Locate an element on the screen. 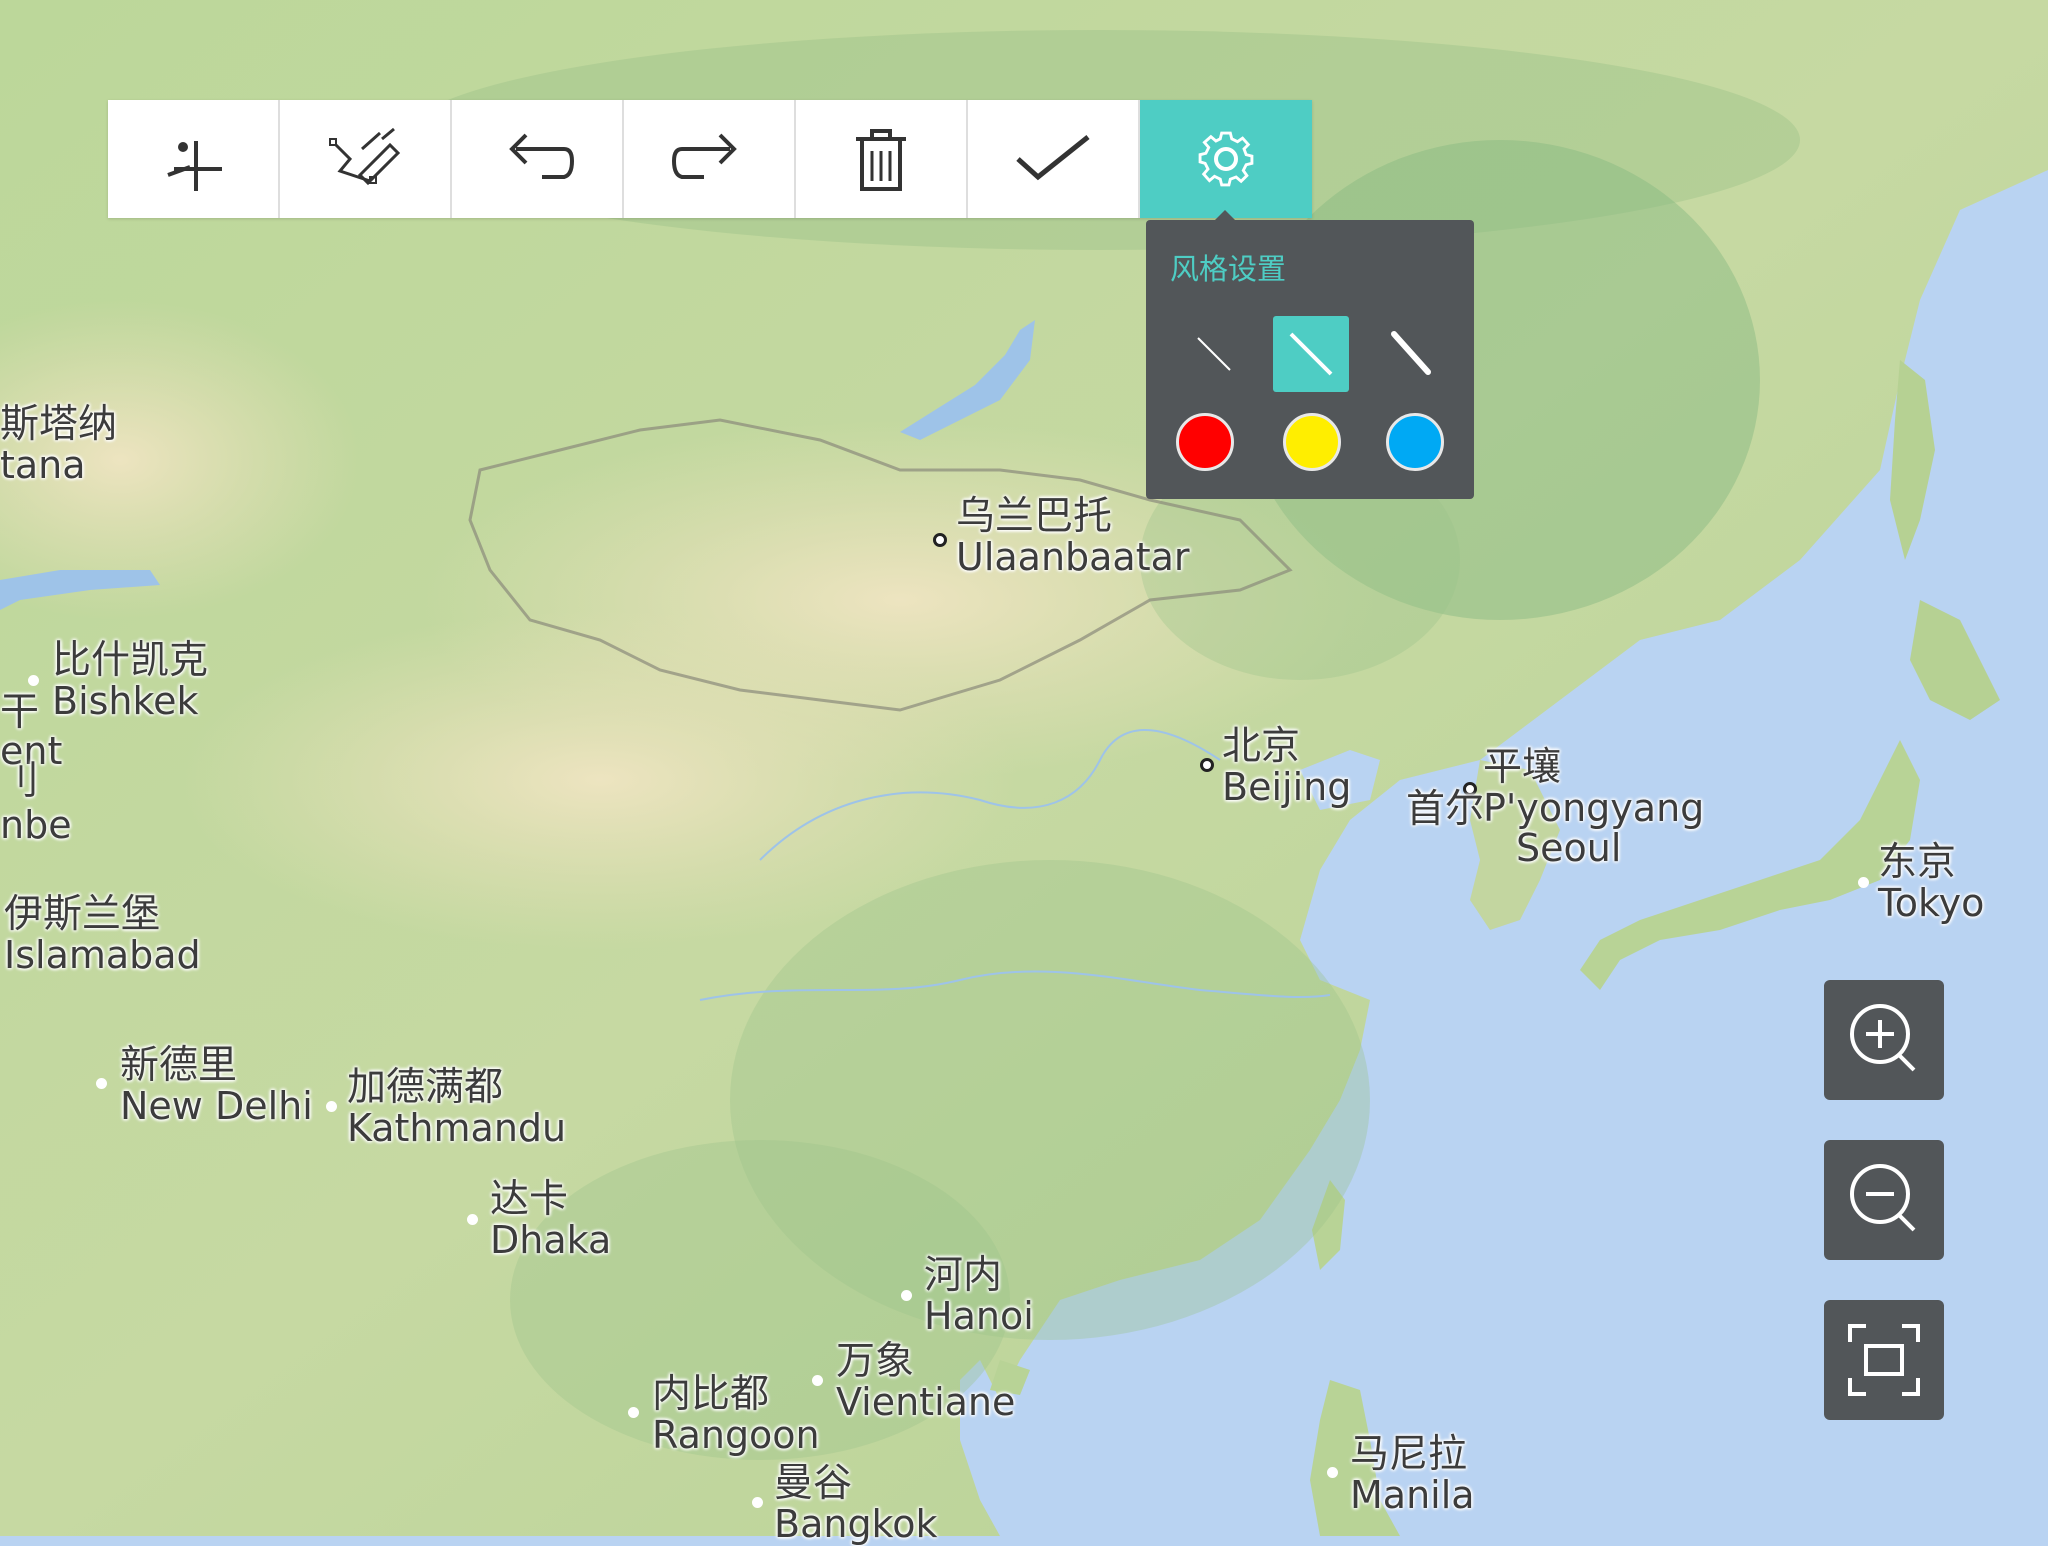 Image resolution: width=2048 pixels, height=1546 pixels. line-width-thin-option is located at coordinates (1214, 354).